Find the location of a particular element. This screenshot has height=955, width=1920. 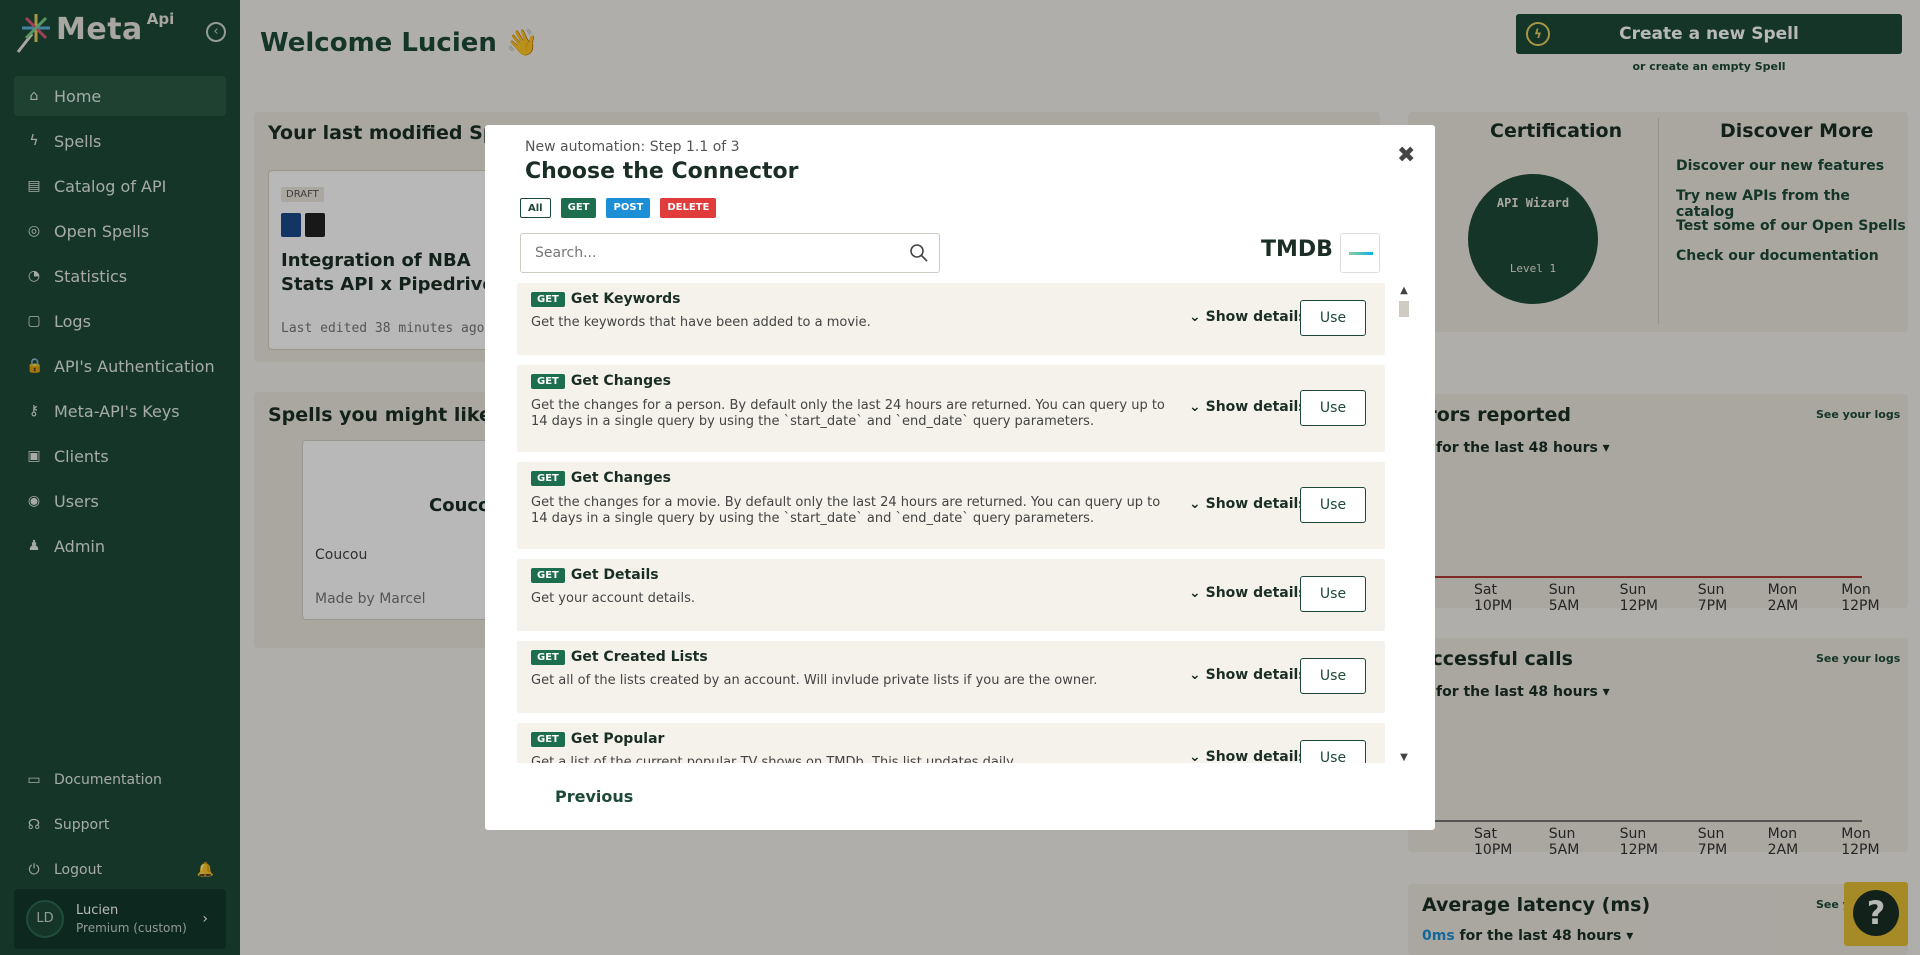

endpoint-header: GET Get Created Lists is located at coordinates (619, 657).